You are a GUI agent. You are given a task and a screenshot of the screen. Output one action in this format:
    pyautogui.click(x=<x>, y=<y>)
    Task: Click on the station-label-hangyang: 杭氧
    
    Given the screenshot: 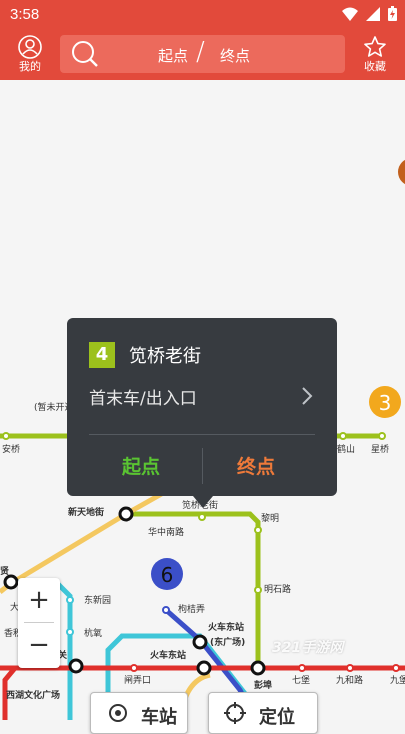 What is the action you would take?
    pyautogui.click(x=93, y=633)
    